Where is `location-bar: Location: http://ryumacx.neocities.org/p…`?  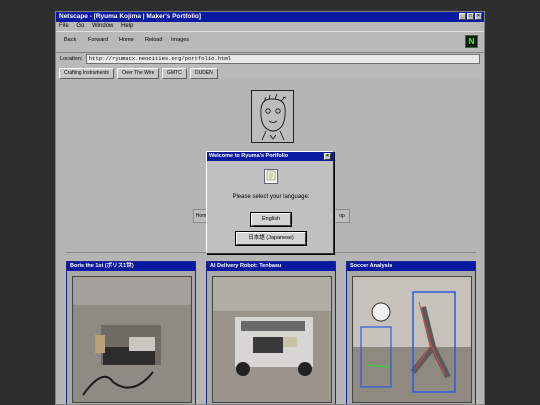
location-bar: Location: http://ryumacx.neocities.org/p… is located at coordinates (270, 59).